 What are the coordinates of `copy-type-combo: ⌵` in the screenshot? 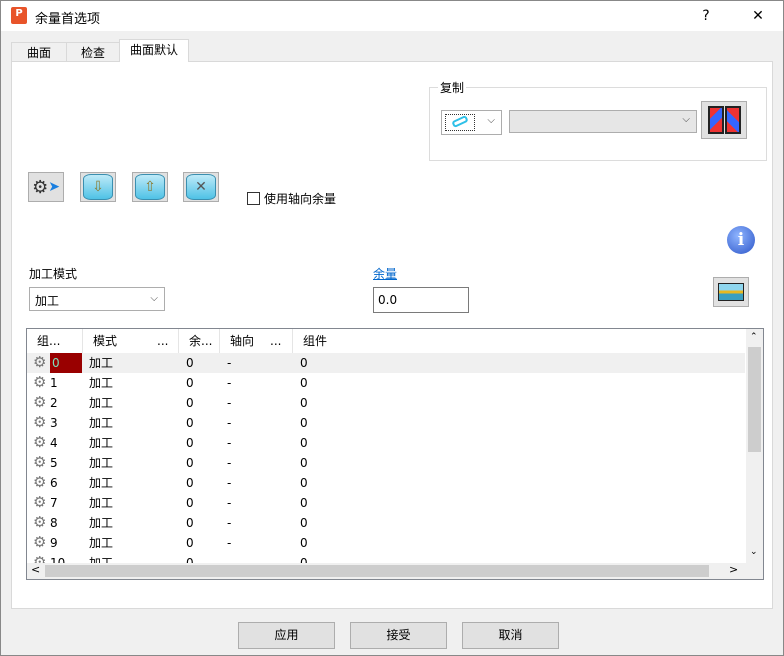 It's located at (471, 122).